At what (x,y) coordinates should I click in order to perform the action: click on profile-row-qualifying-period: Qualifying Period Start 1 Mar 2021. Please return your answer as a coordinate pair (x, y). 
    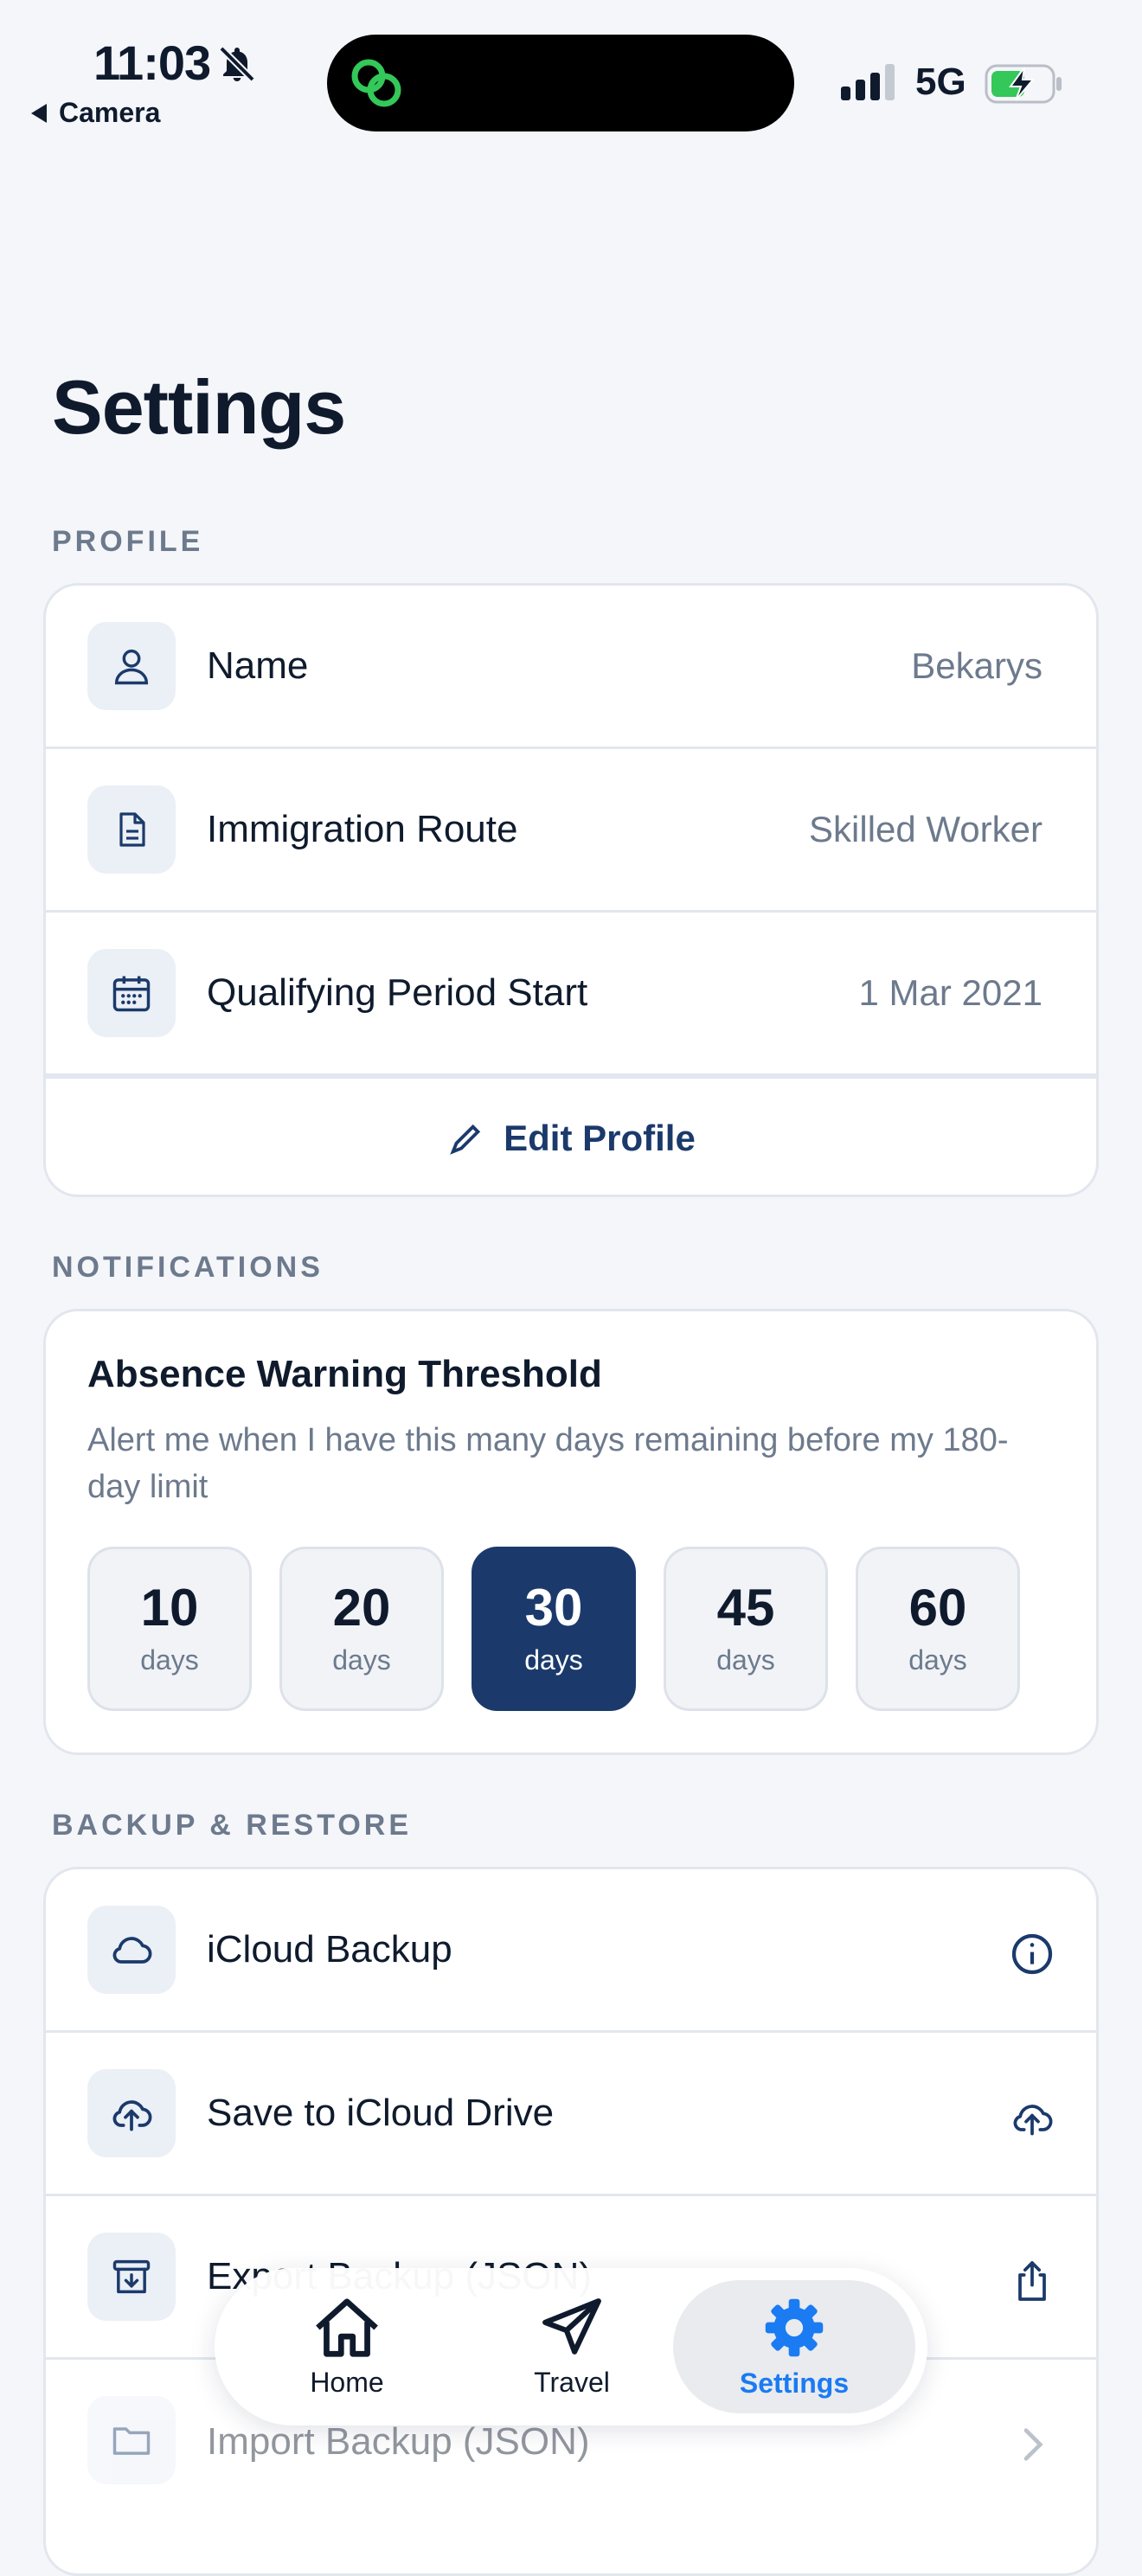
    Looking at the image, I should click on (571, 994).